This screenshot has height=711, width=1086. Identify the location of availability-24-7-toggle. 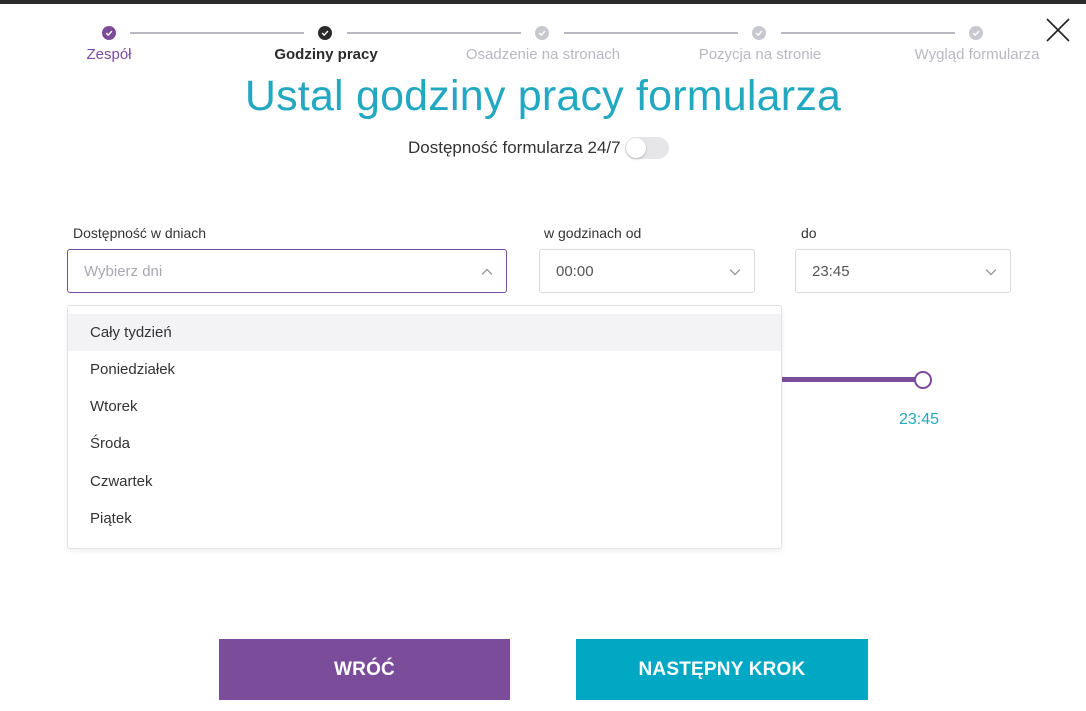
(646, 148).